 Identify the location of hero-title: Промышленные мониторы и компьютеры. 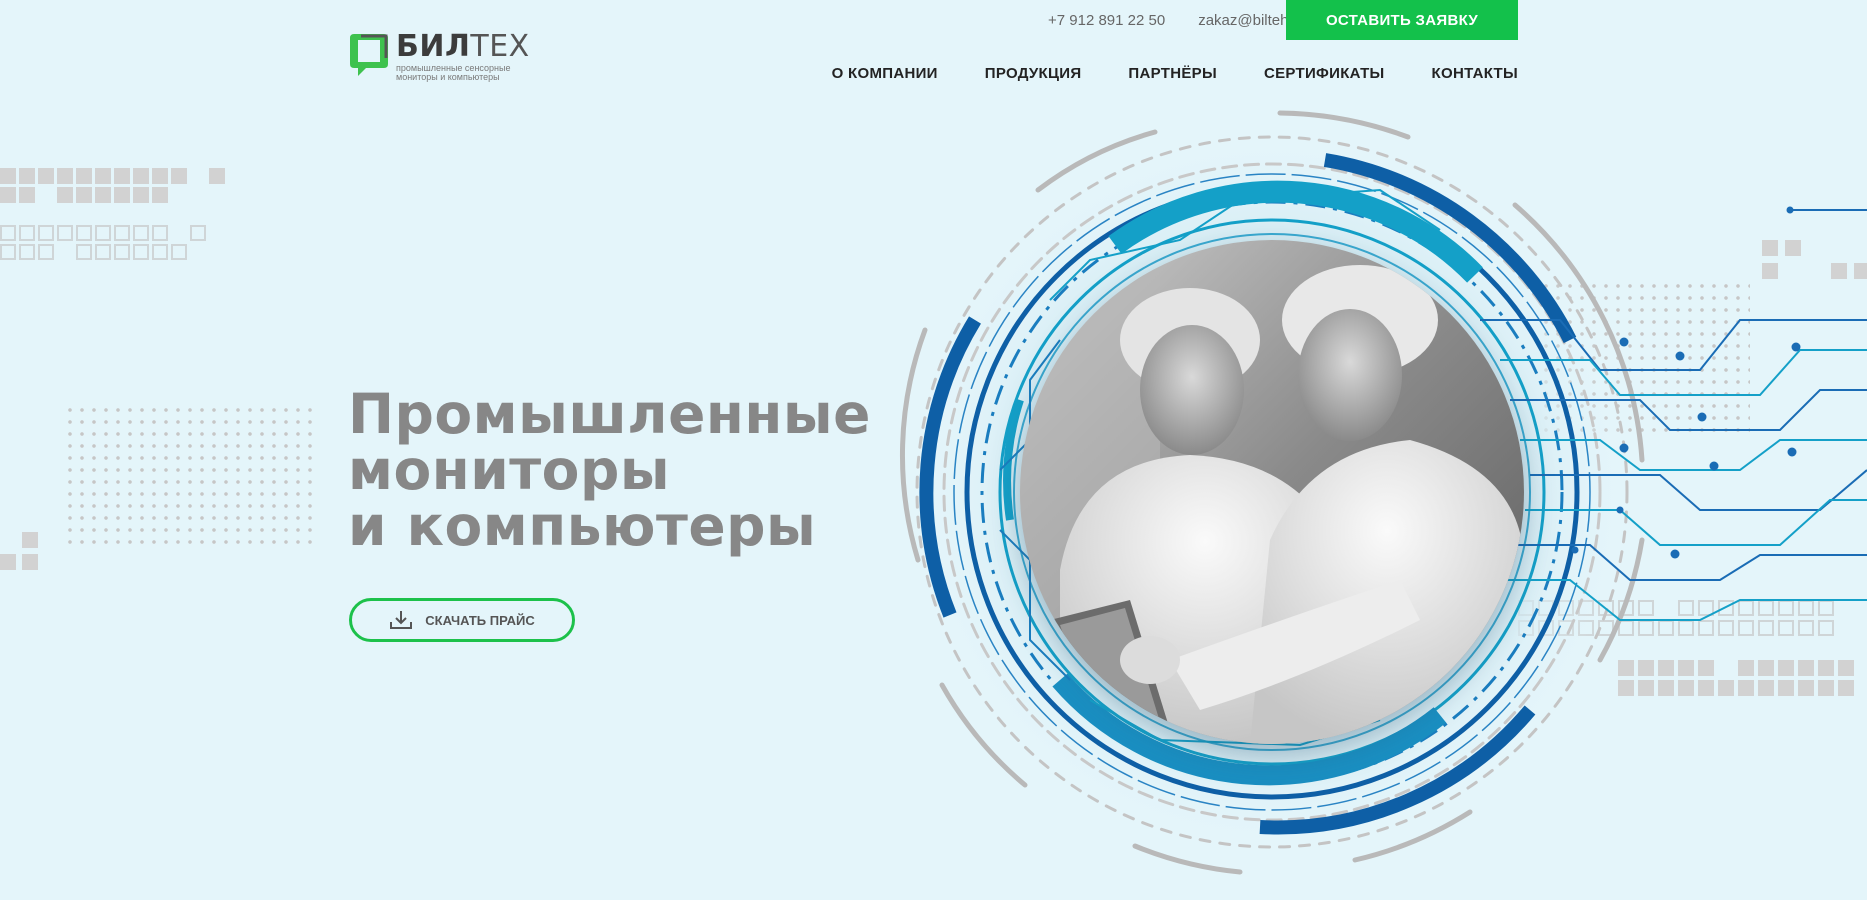
(609, 470).